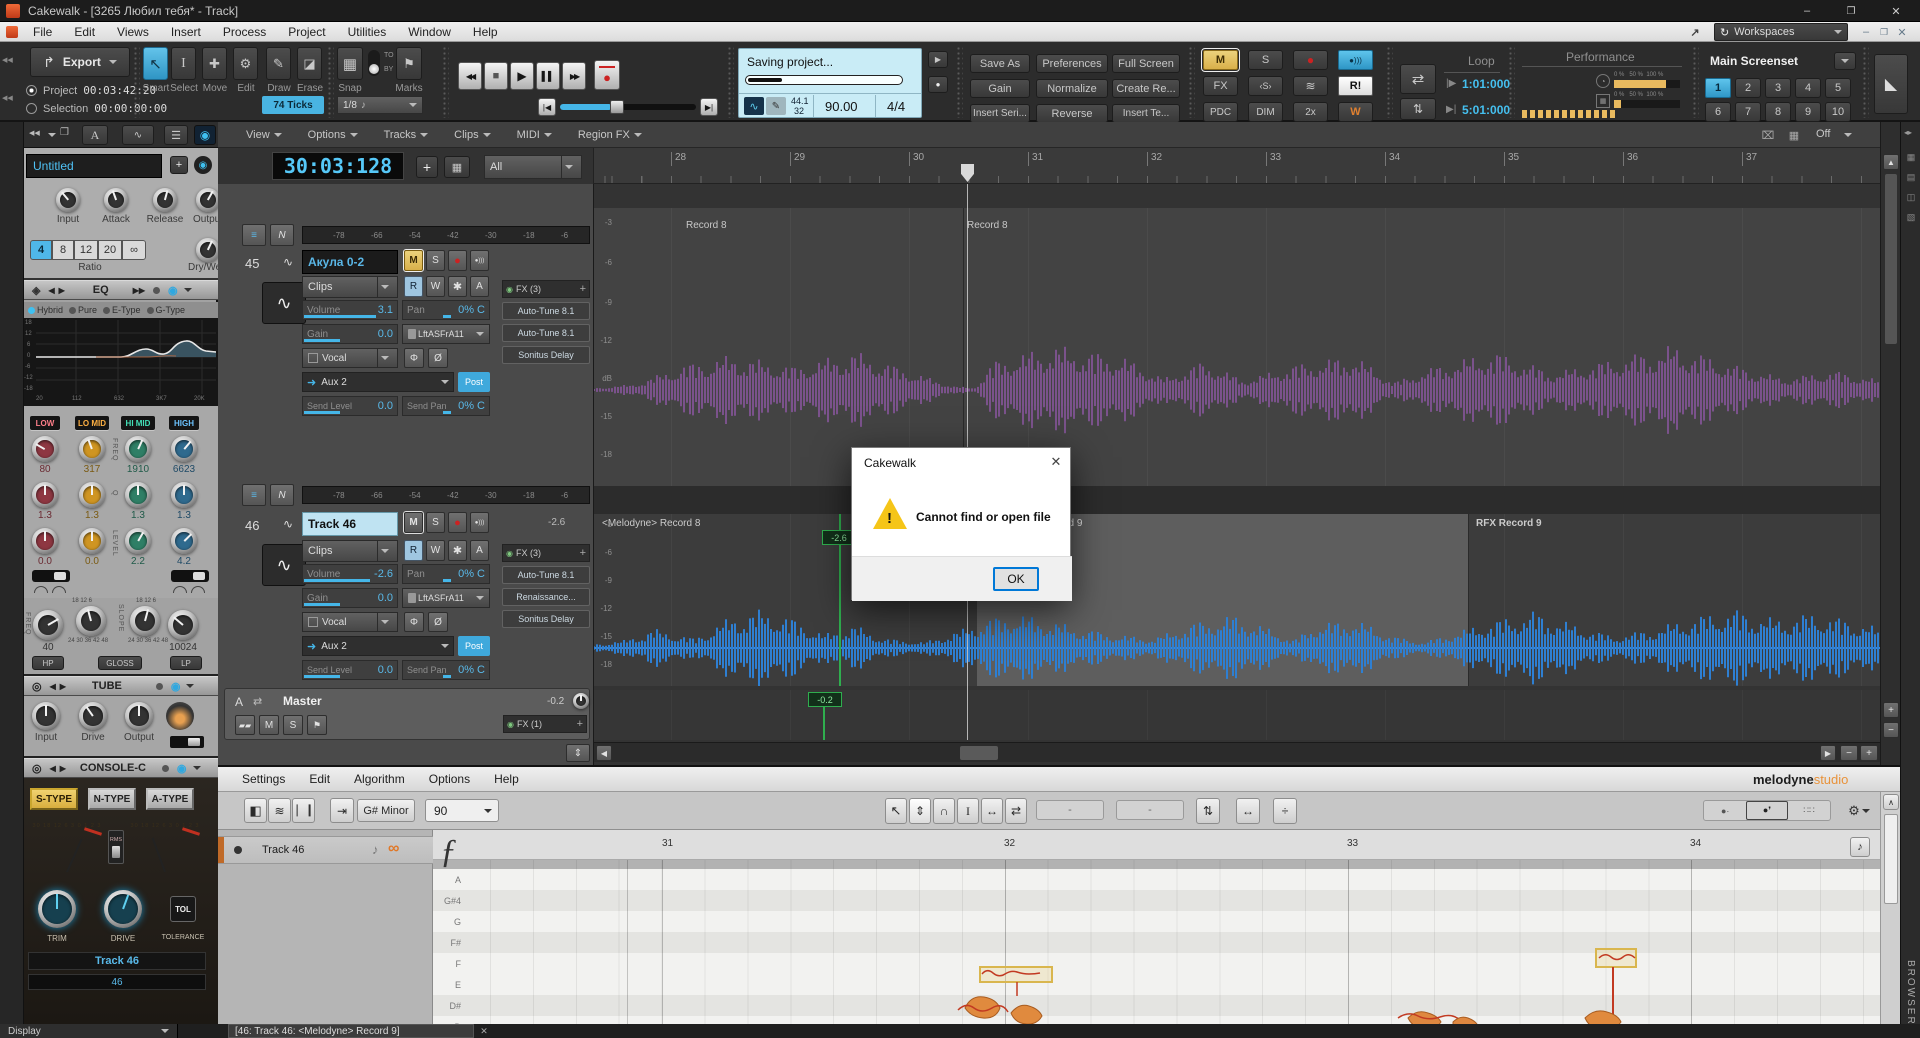 This screenshot has height=1038, width=1920. Describe the element at coordinates (126, 310) in the screenshot. I see `eq-mode-label: E-Type` at that location.